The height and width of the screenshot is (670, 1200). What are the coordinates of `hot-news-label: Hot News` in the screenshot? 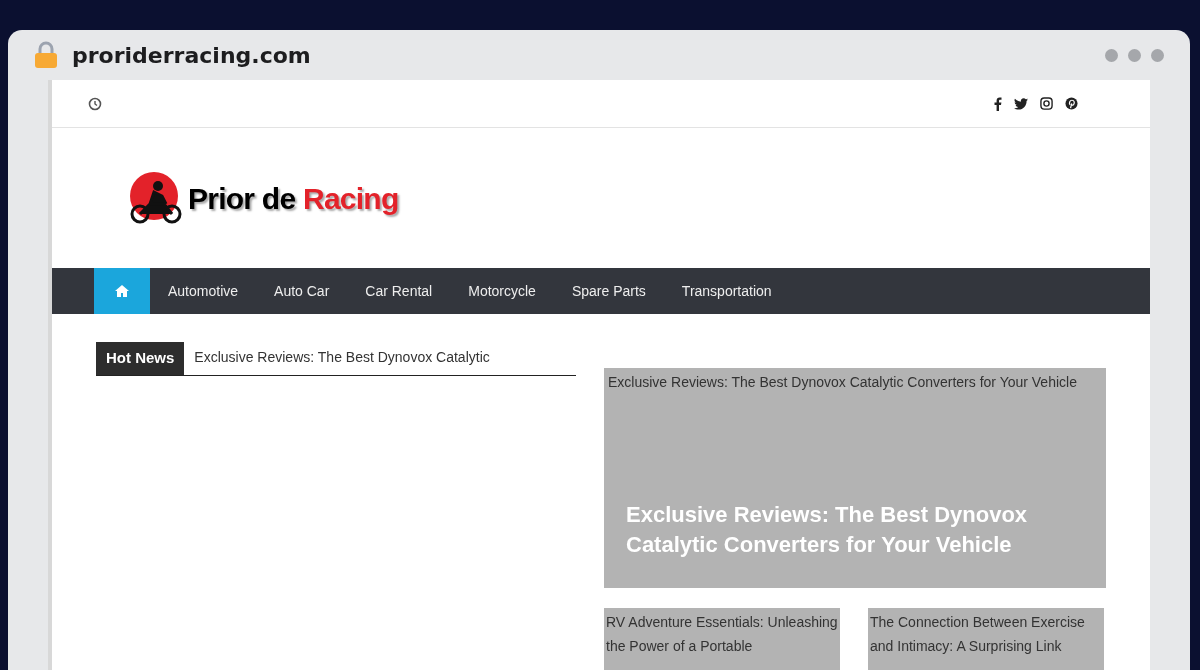 It's located at (140, 358).